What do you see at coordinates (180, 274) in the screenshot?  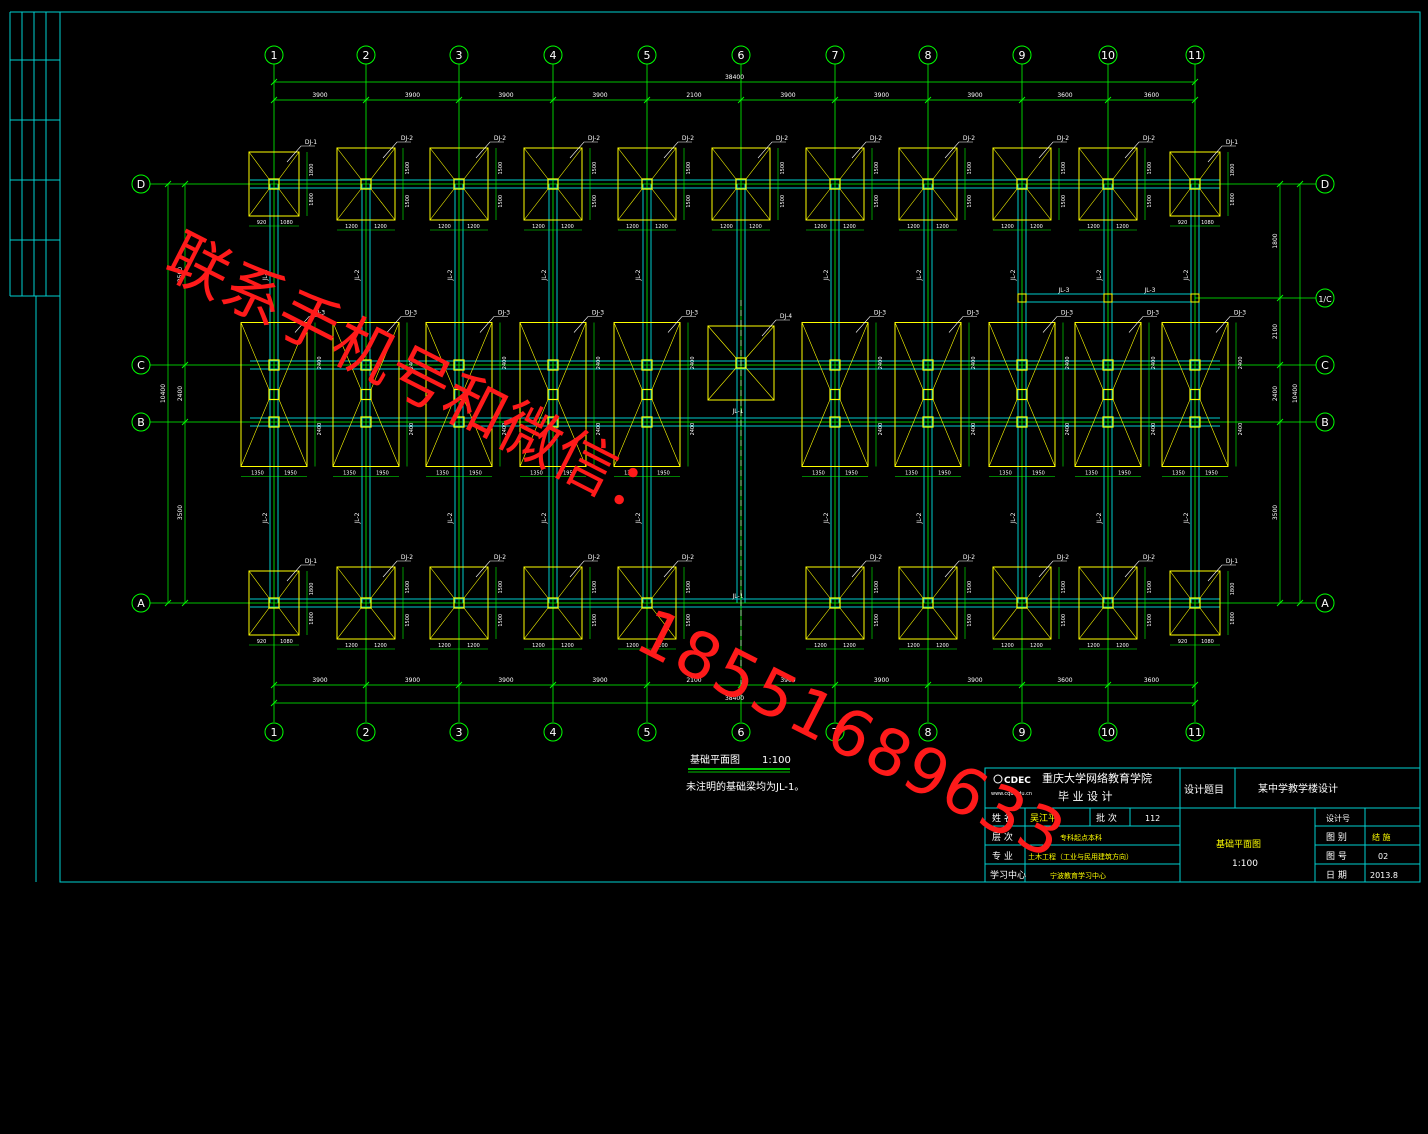 I see `dim-text: 2500` at bounding box center [180, 274].